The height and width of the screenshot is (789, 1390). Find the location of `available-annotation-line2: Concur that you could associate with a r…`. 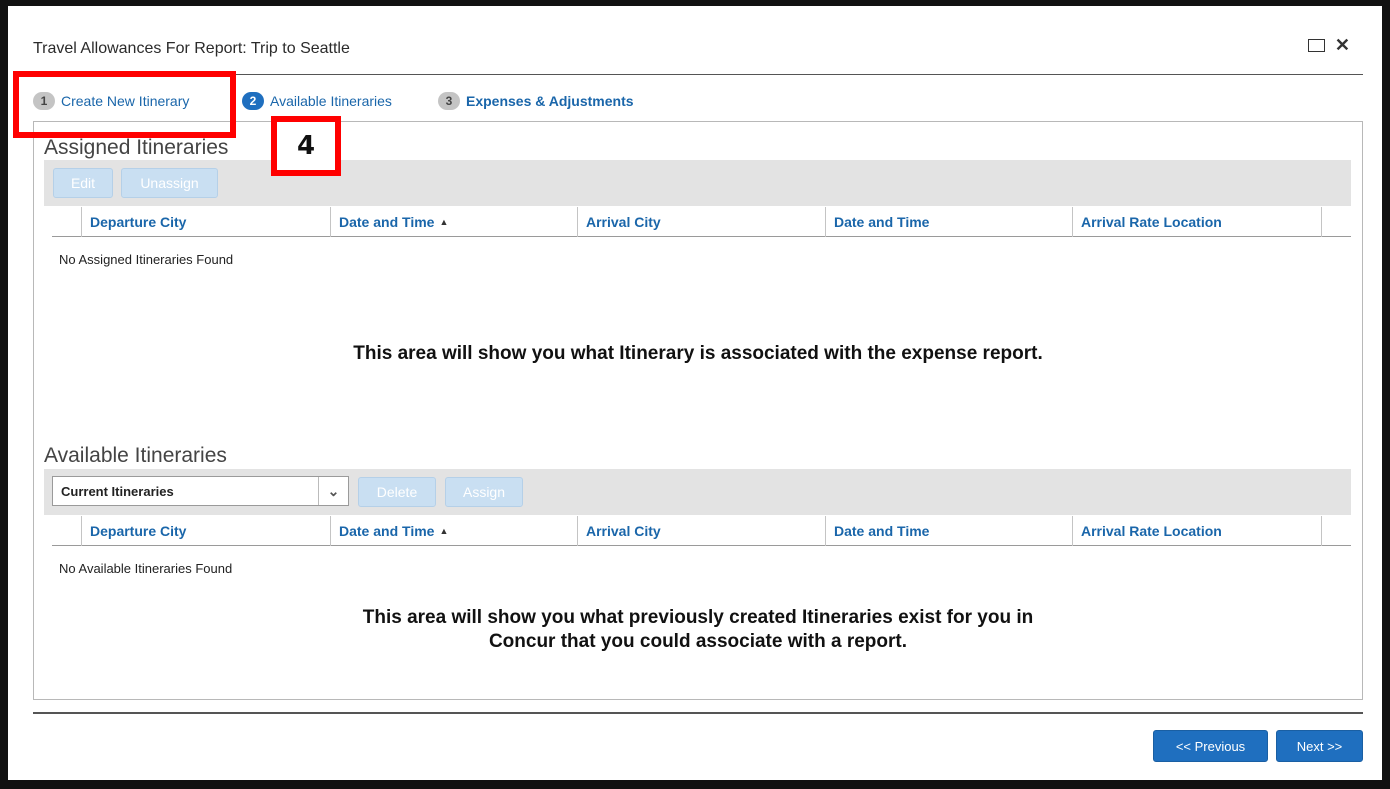

available-annotation-line2: Concur that you could associate with a r… is located at coordinates (698, 641).